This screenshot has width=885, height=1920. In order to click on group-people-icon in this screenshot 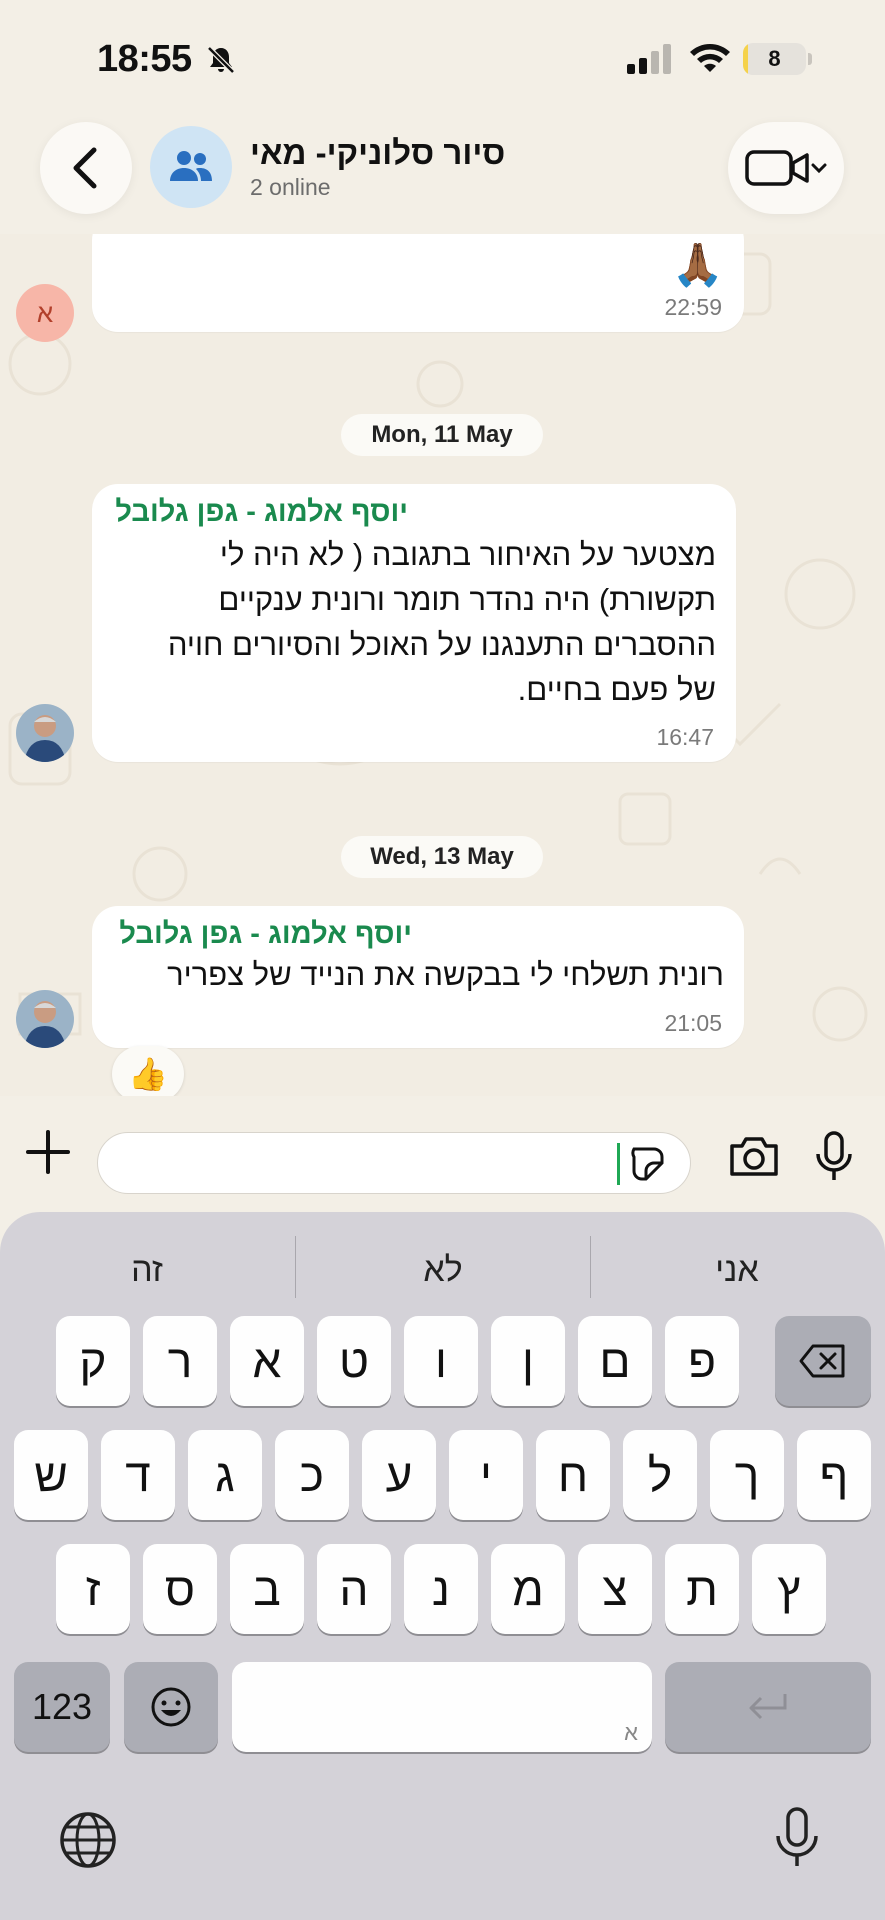, I will do `click(191, 166)`.